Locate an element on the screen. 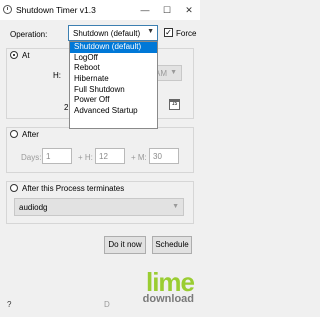 Image resolution: width=320 pixels, height=317 pixels. power-icon is located at coordinates (7, 9).